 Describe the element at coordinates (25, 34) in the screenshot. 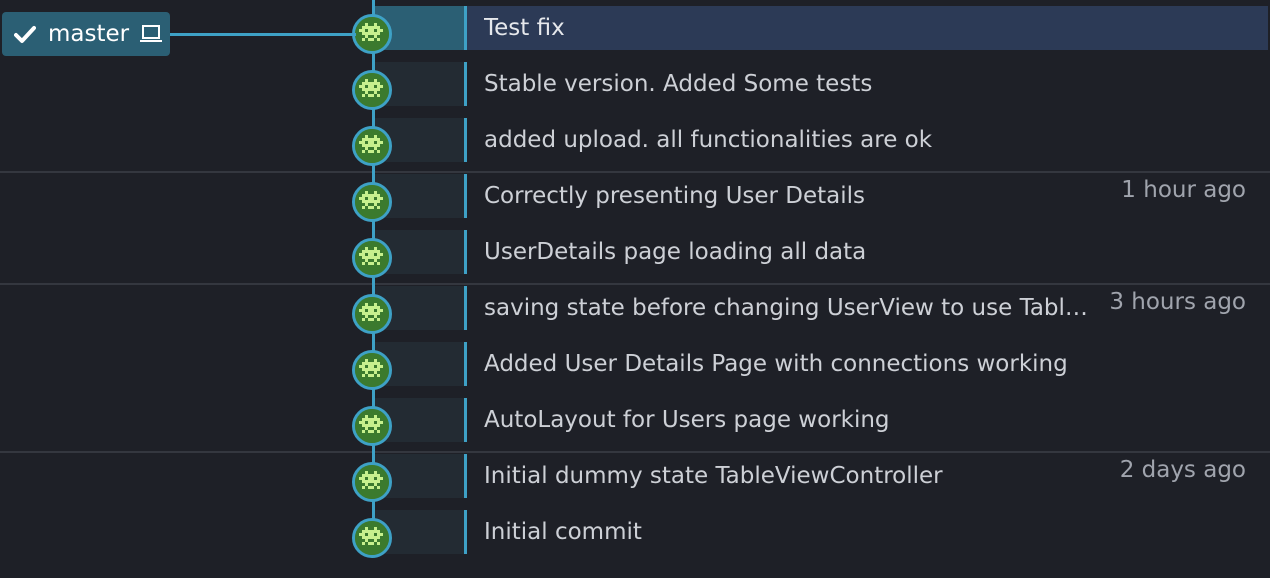

I see `check-icon` at that location.